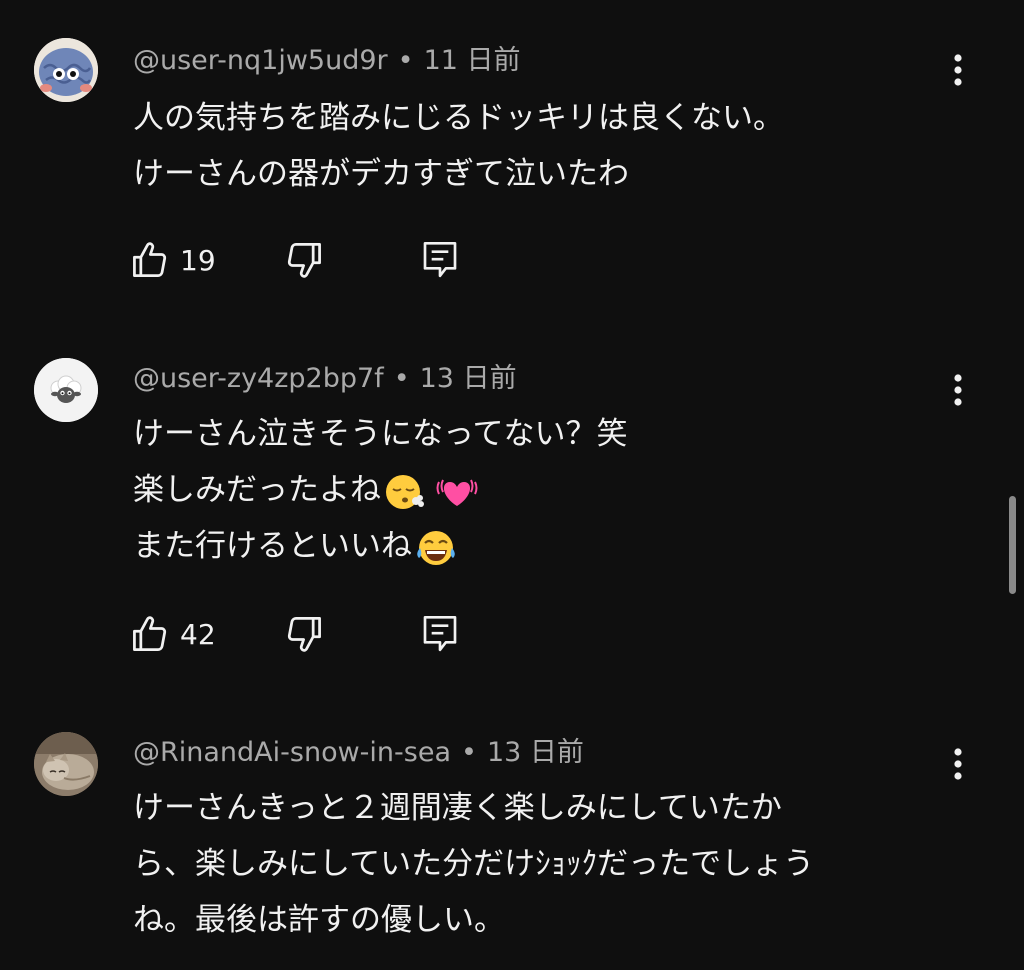 Image resolution: width=1024 pixels, height=970 pixels. What do you see at coordinates (458, 146) in the screenshot?
I see `comment-text: 人の気持ちを踏みにじるドッキリは良くない。 けーさんの器がデカすぎて泣いたわ` at bounding box center [458, 146].